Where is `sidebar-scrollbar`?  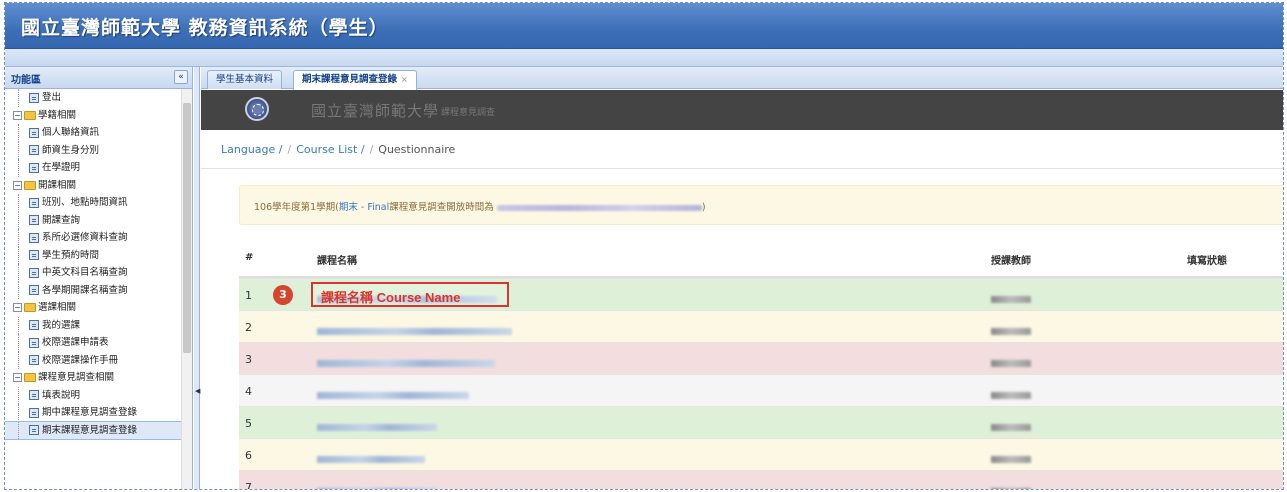
sidebar-scrollbar is located at coordinates (186, 289).